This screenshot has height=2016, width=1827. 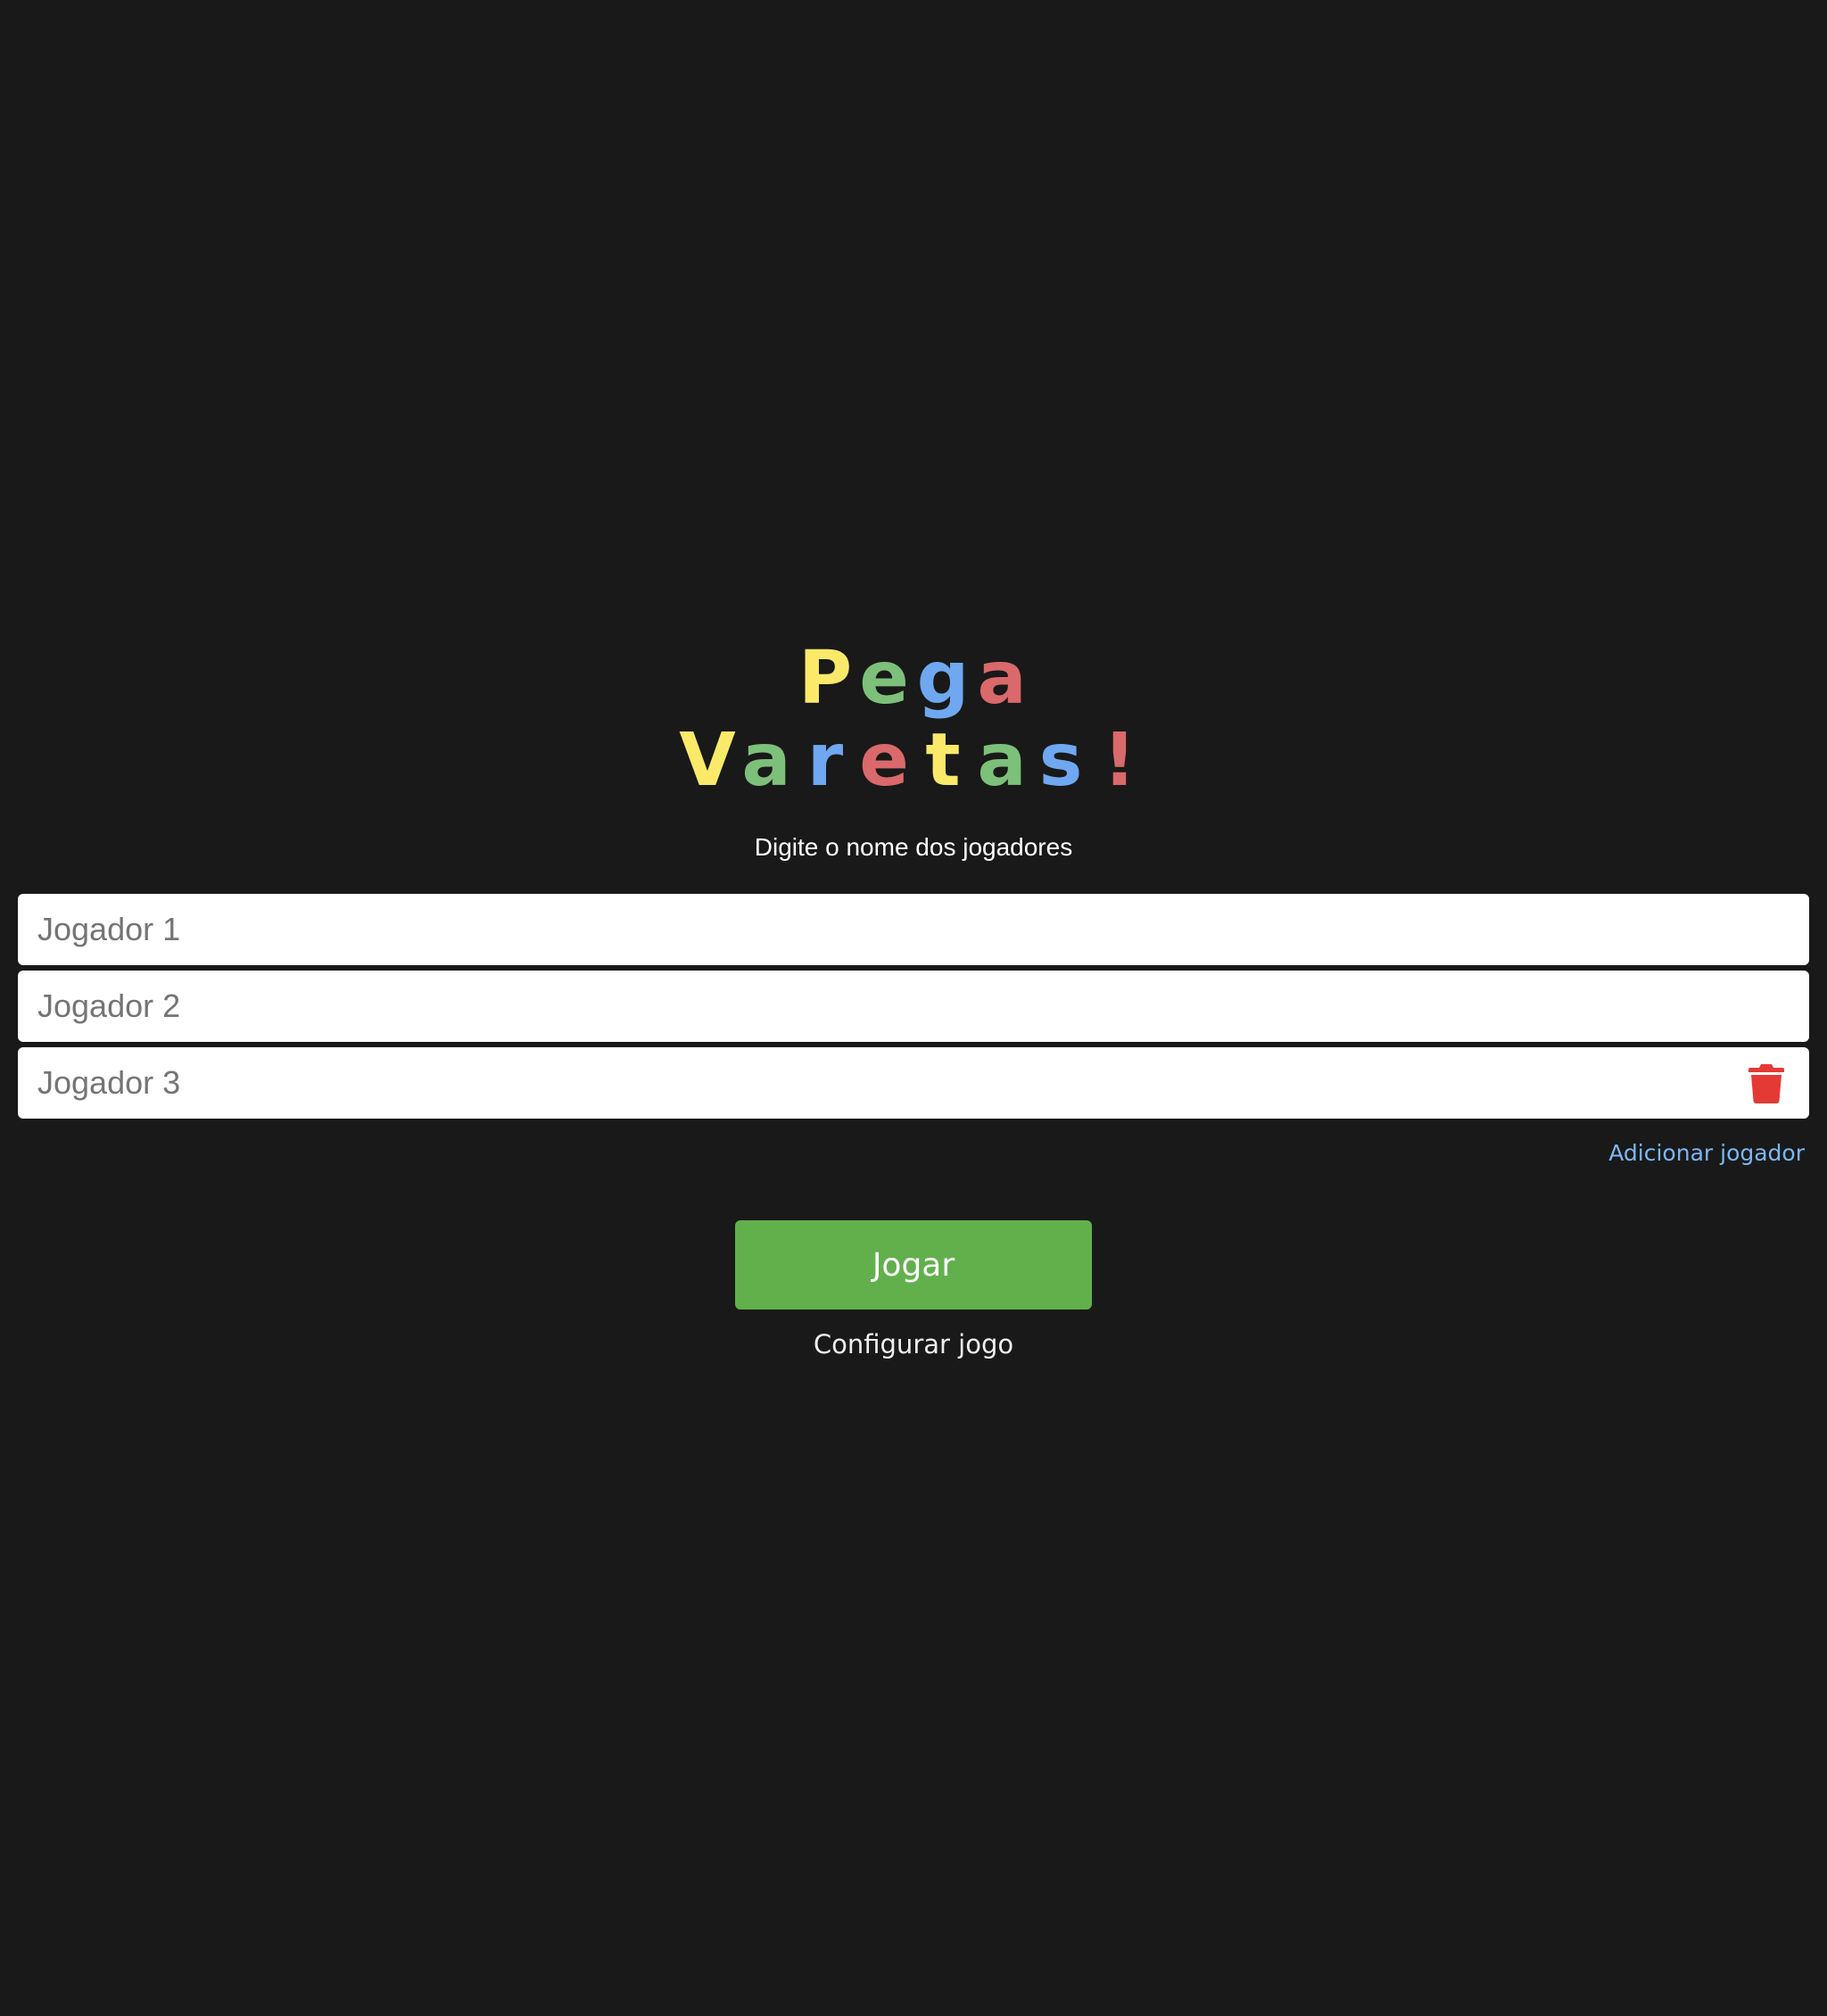 What do you see at coordinates (913, 1344) in the screenshot?
I see `configure-game-link: Configurar jogo` at bounding box center [913, 1344].